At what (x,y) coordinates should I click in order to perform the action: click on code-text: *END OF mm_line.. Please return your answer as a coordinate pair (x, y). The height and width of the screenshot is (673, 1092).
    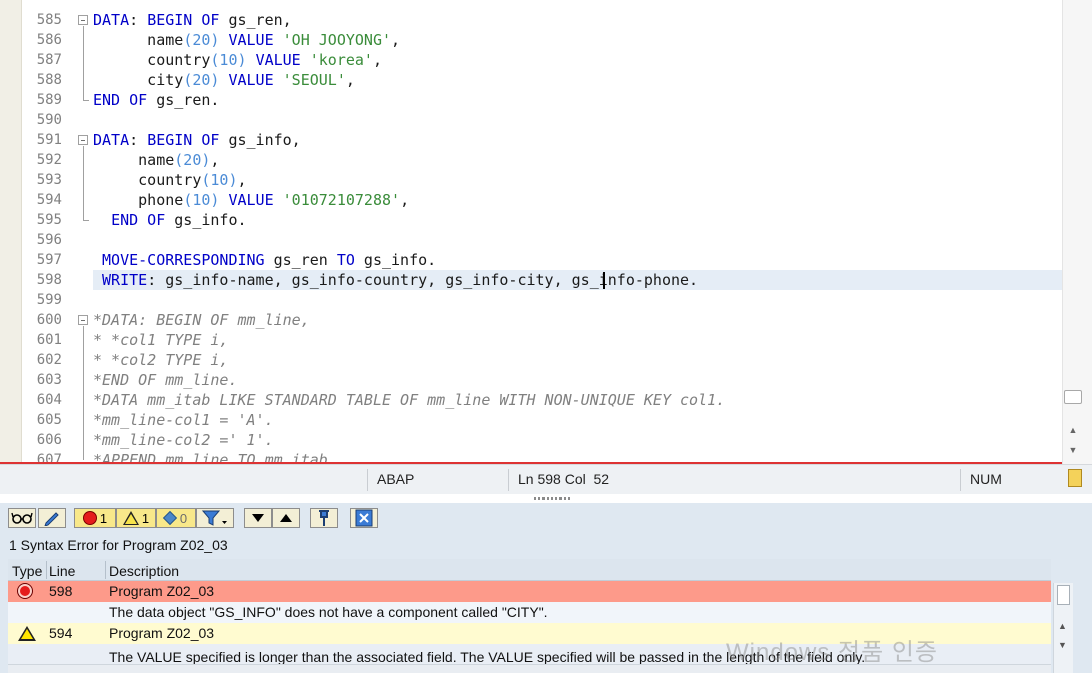
    Looking at the image, I should click on (577, 380).